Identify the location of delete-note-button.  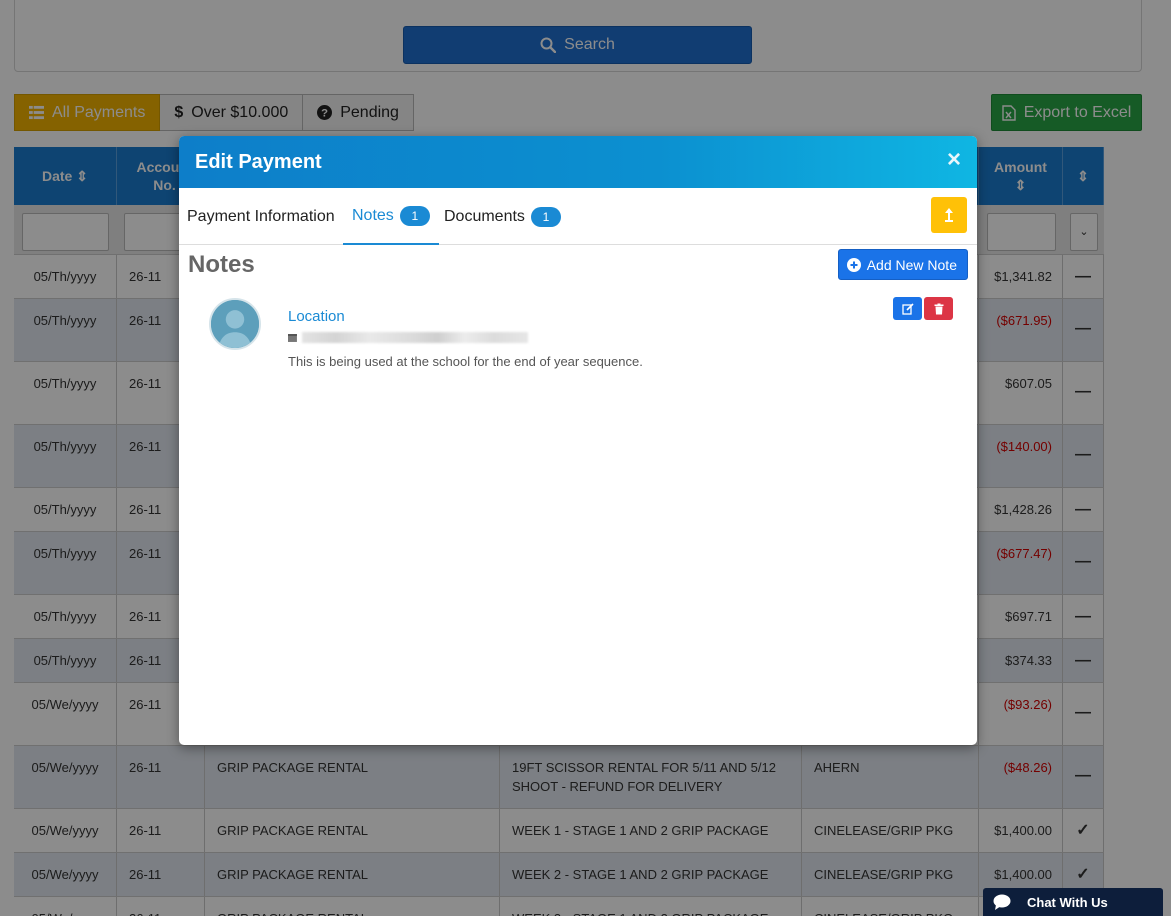
(938, 308).